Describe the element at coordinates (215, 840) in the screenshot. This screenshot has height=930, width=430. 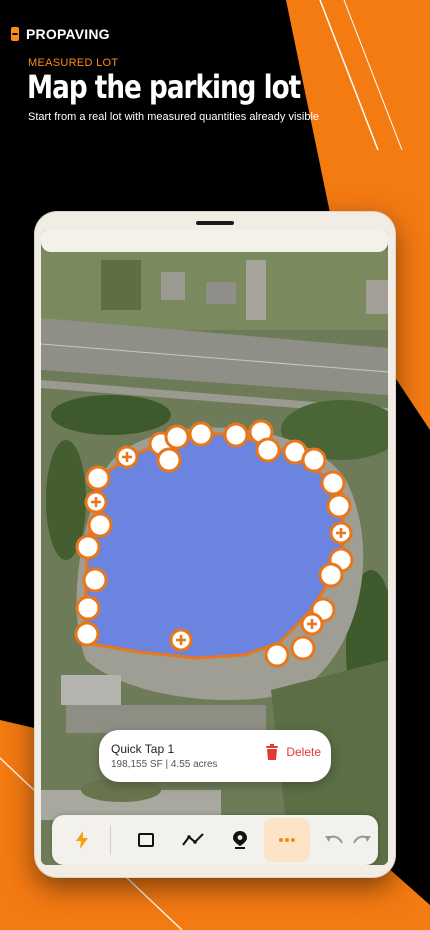
I see `drawing-toolbar` at that location.